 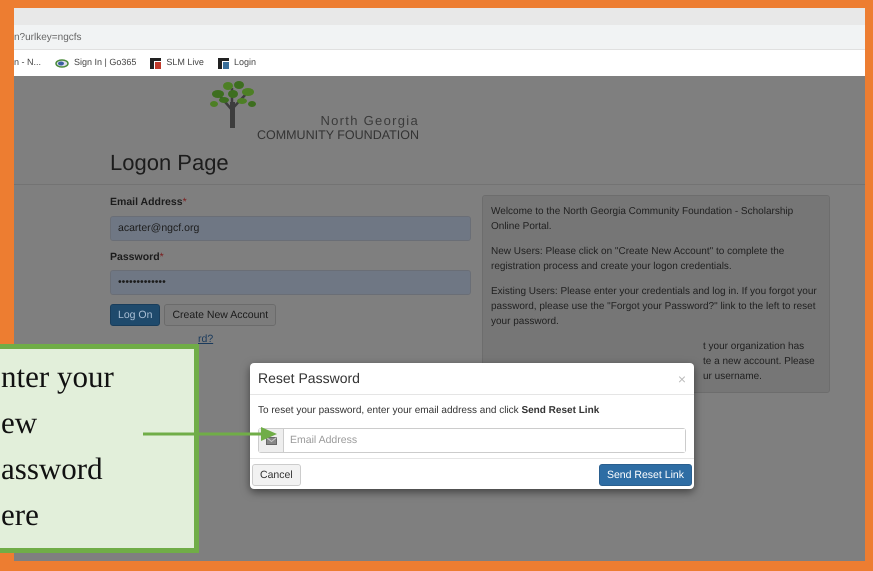 What do you see at coordinates (57, 377) in the screenshot?
I see `callout-text-line: nter your` at bounding box center [57, 377].